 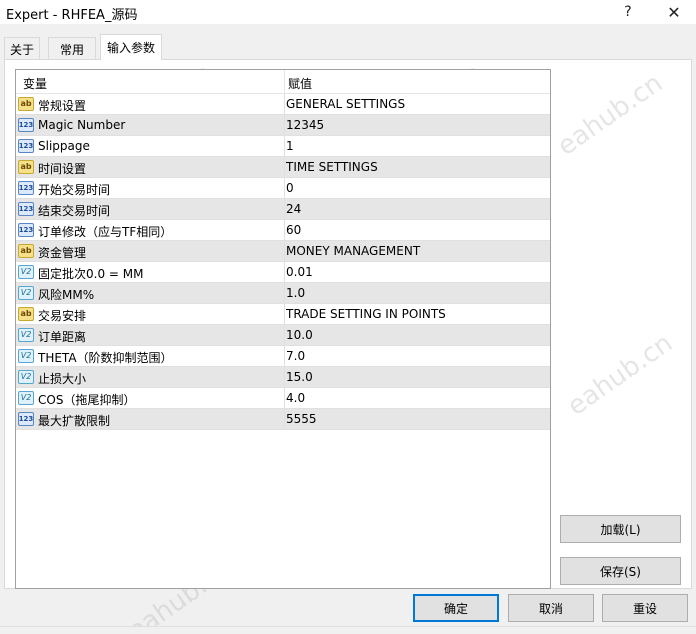 I want to click on table-row: V2 止损大小 15.0, so click(x=283, y=377).